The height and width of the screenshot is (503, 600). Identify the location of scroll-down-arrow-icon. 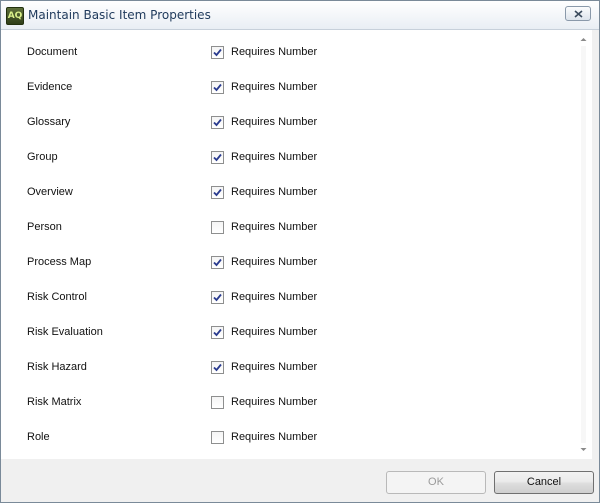
(583, 449).